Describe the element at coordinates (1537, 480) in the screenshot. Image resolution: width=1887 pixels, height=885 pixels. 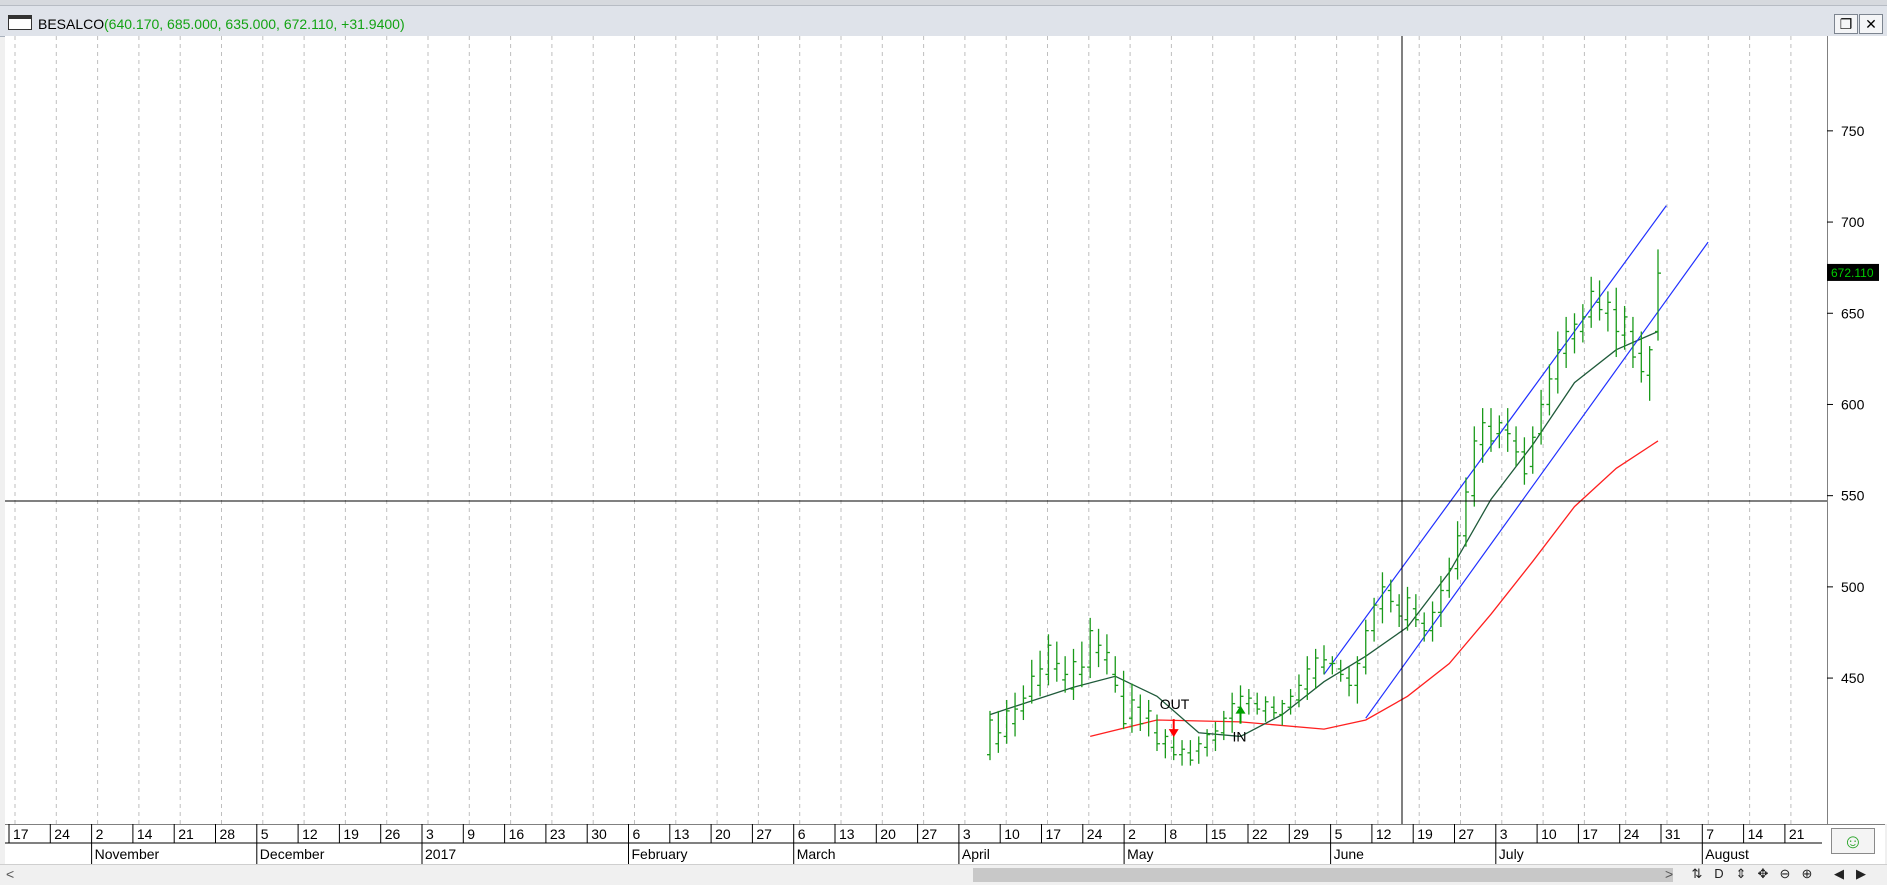
I see `channel-lower-line` at that location.